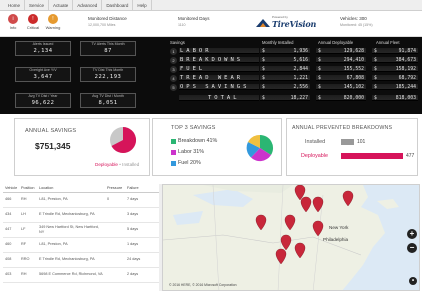 Image resolution: width=422 pixels, height=293 pixels. I want to click on row-category: LABOR, so click(196, 51).